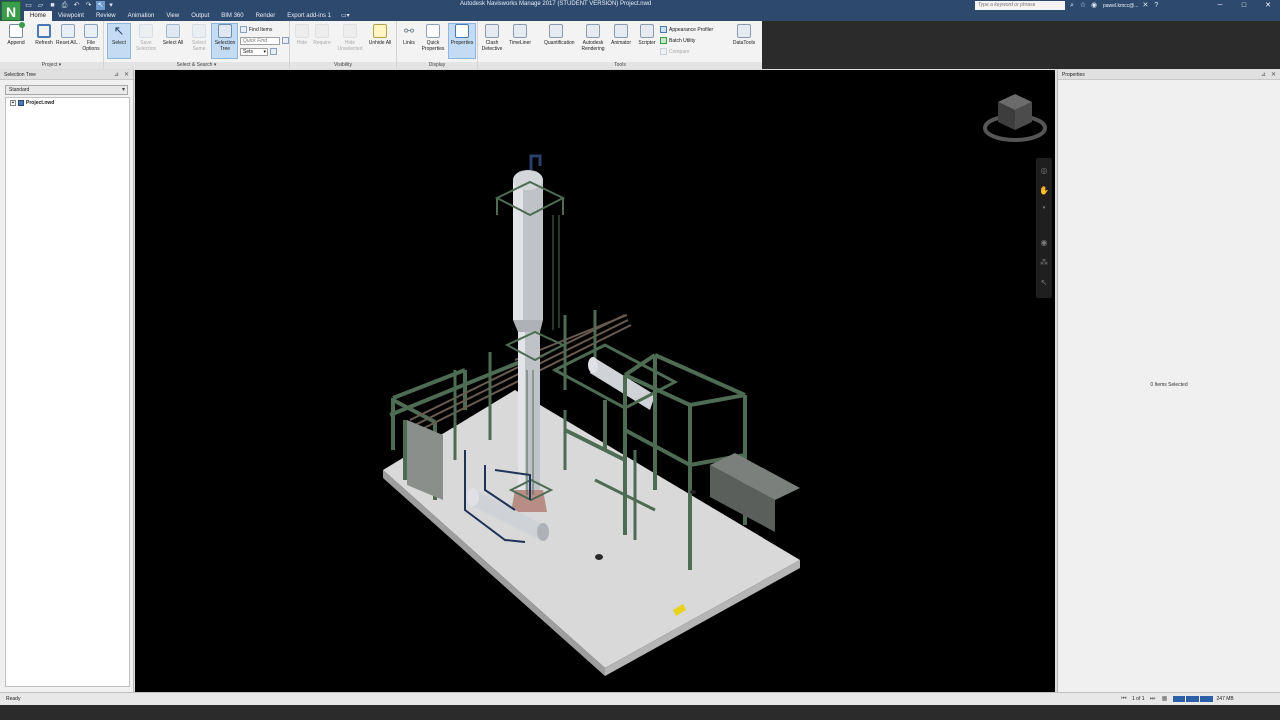 The image size is (1280, 720). Describe the element at coordinates (16, 41) in the screenshot. I see `append-button: Append` at that location.